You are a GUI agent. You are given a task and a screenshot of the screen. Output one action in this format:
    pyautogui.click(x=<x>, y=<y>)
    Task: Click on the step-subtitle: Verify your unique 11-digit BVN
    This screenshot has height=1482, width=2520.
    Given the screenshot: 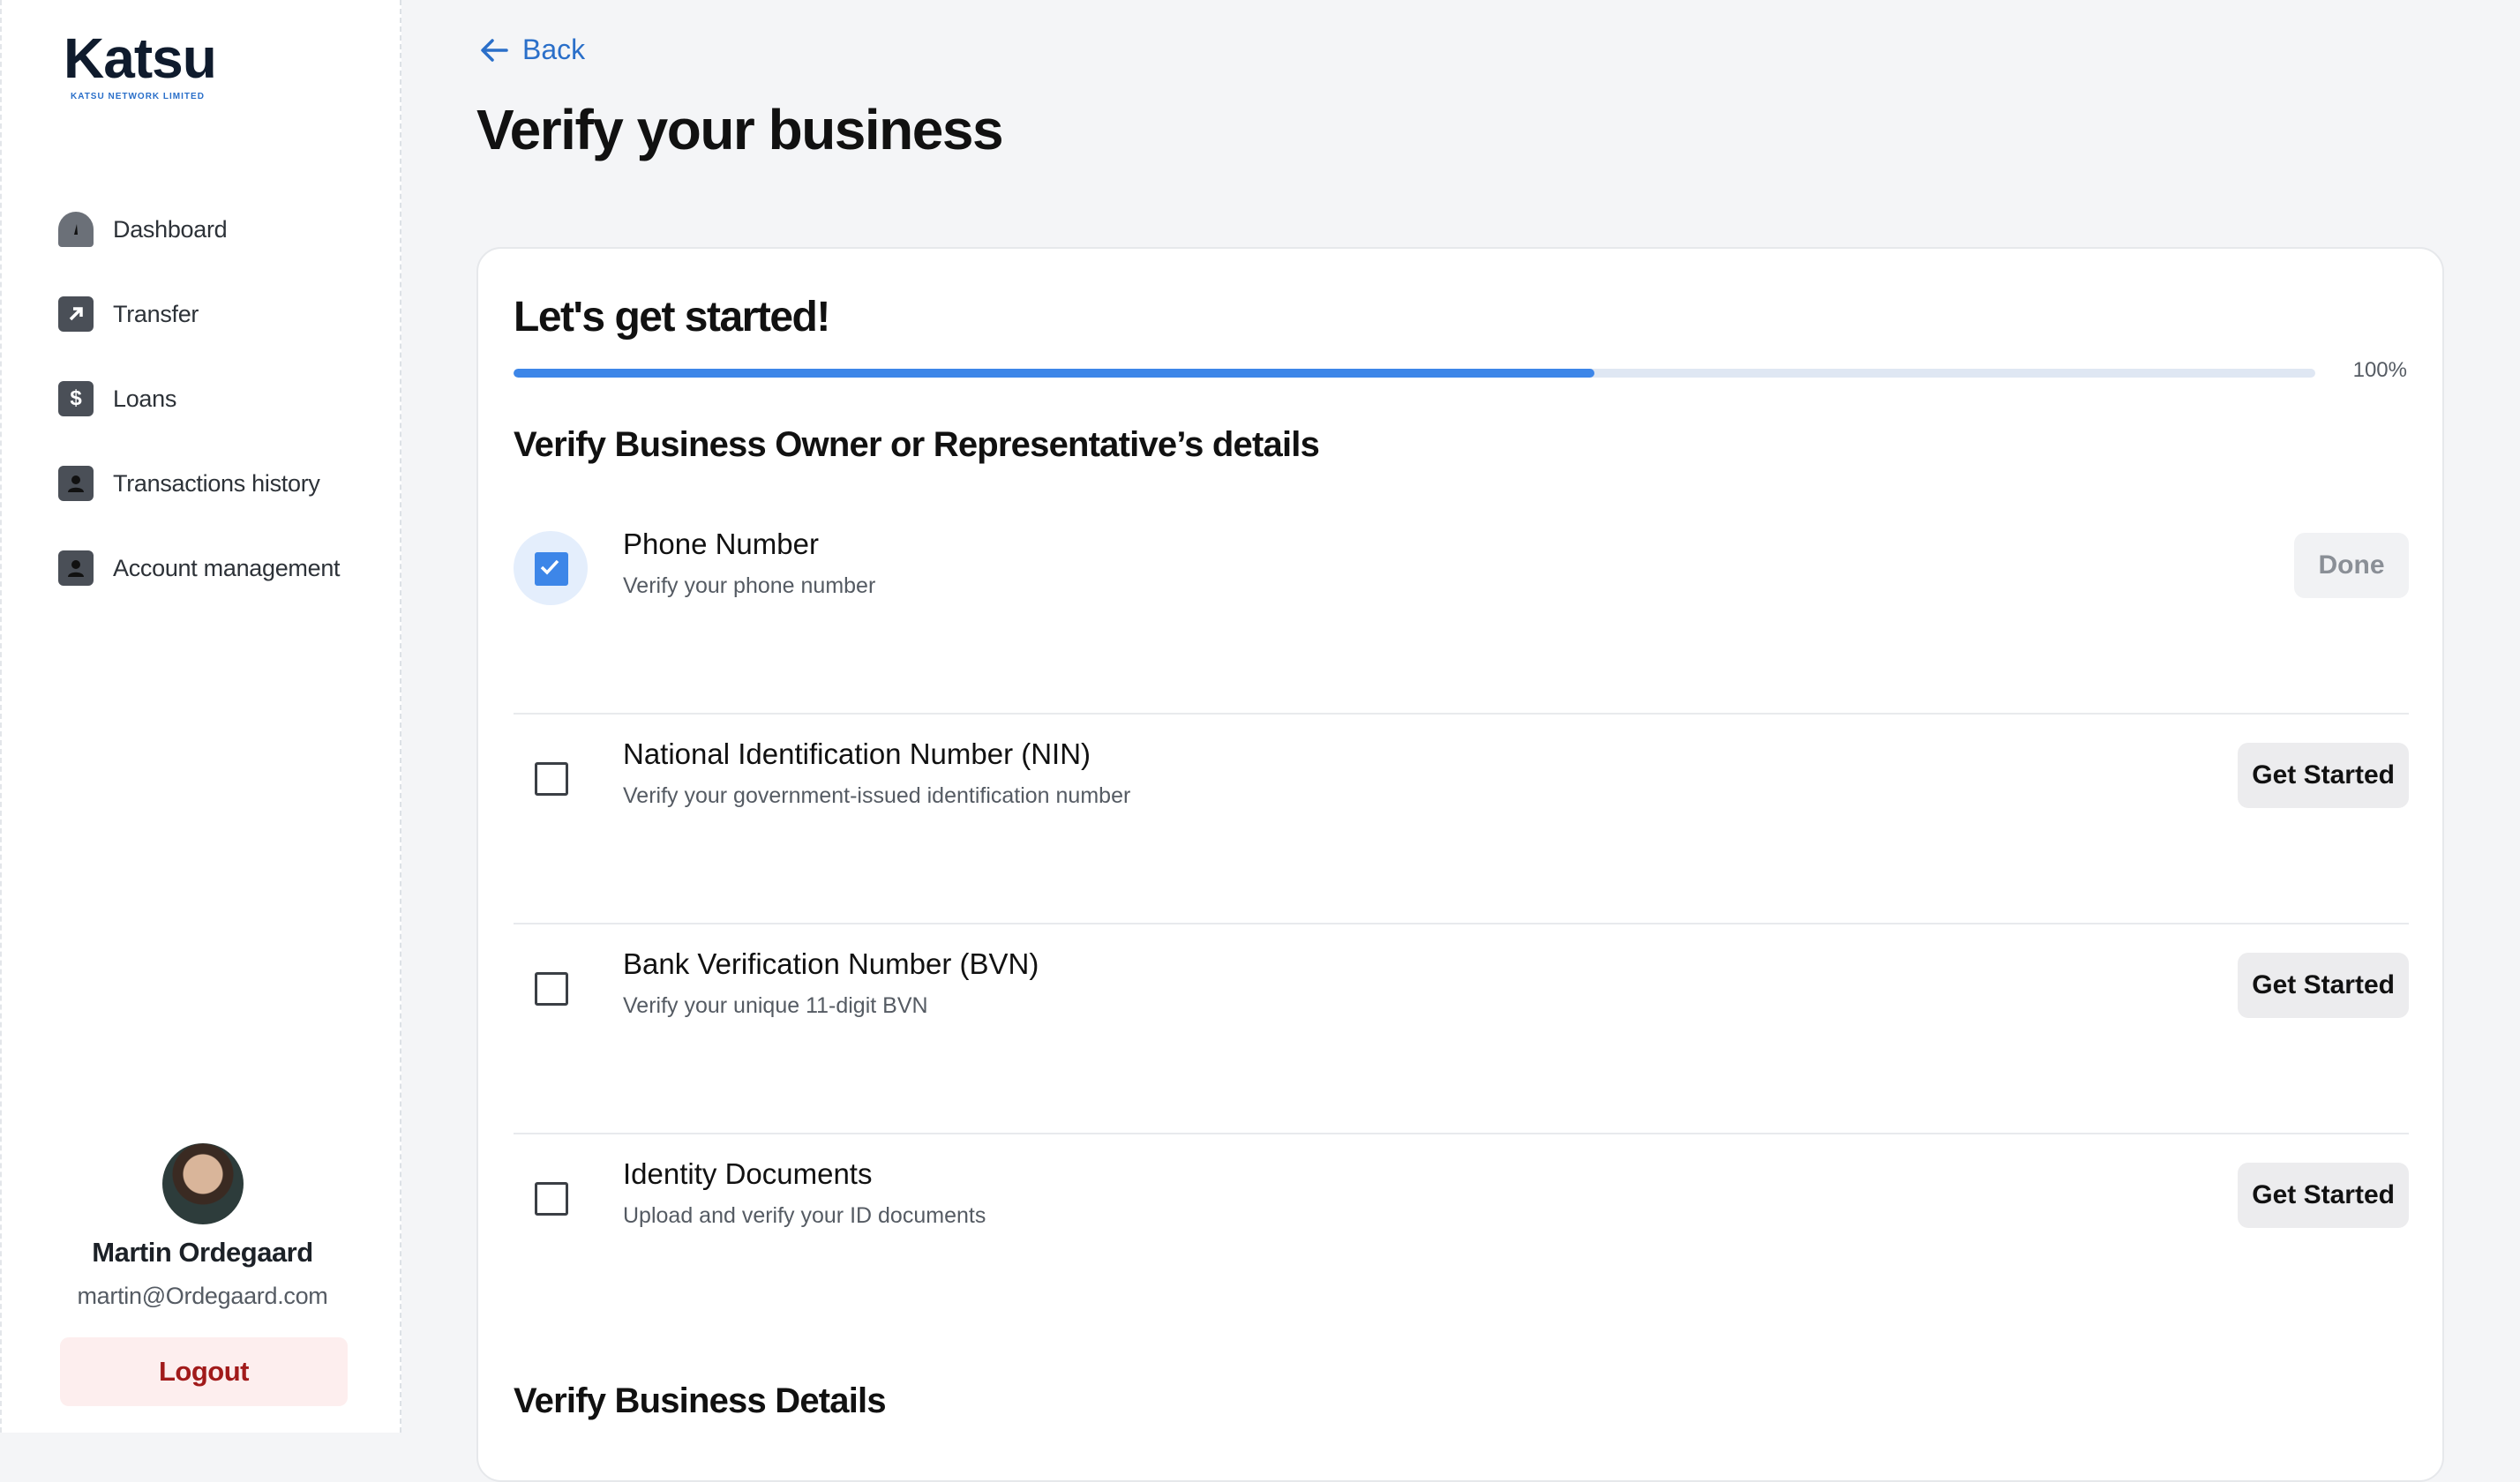 What is the action you would take?
    pyautogui.click(x=775, y=1005)
    